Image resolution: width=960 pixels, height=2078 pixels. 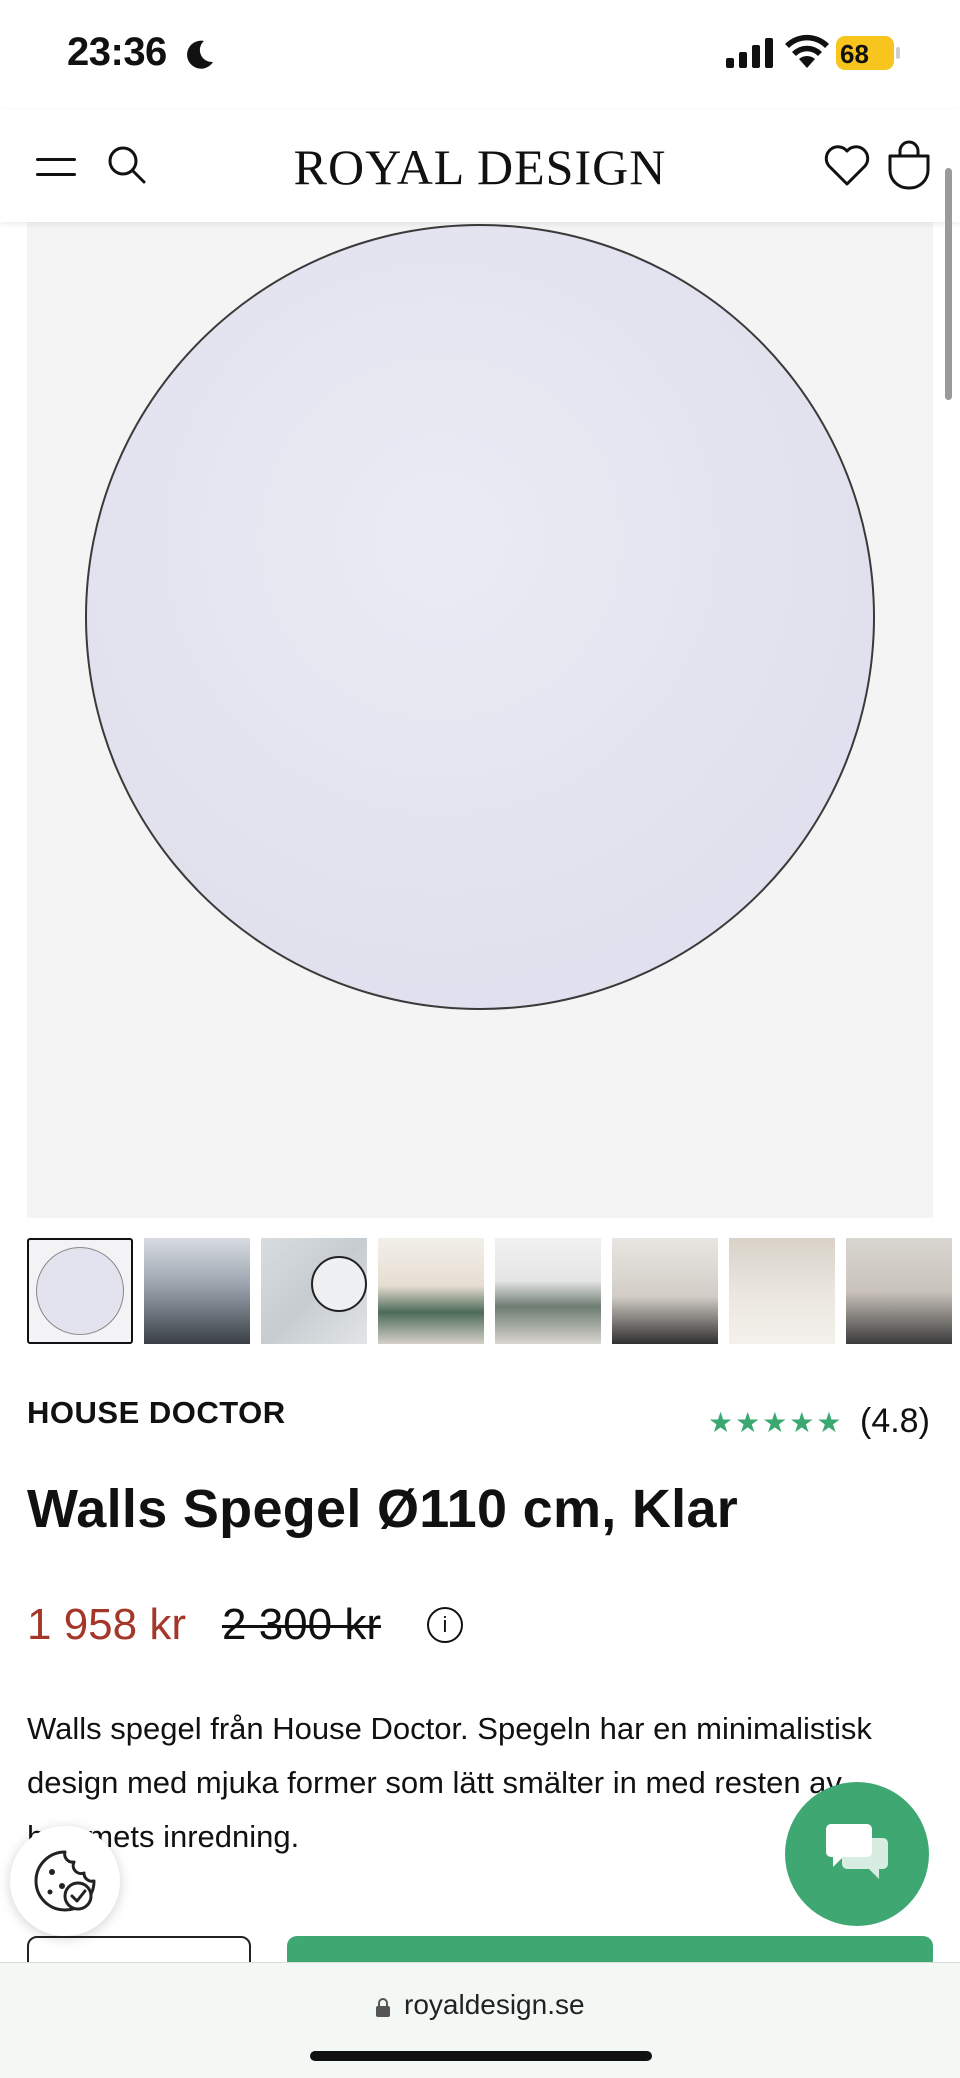 What do you see at coordinates (493, 1291) in the screenshot?
I see `thumbnail-strip` at bounding box center [493, 1291].